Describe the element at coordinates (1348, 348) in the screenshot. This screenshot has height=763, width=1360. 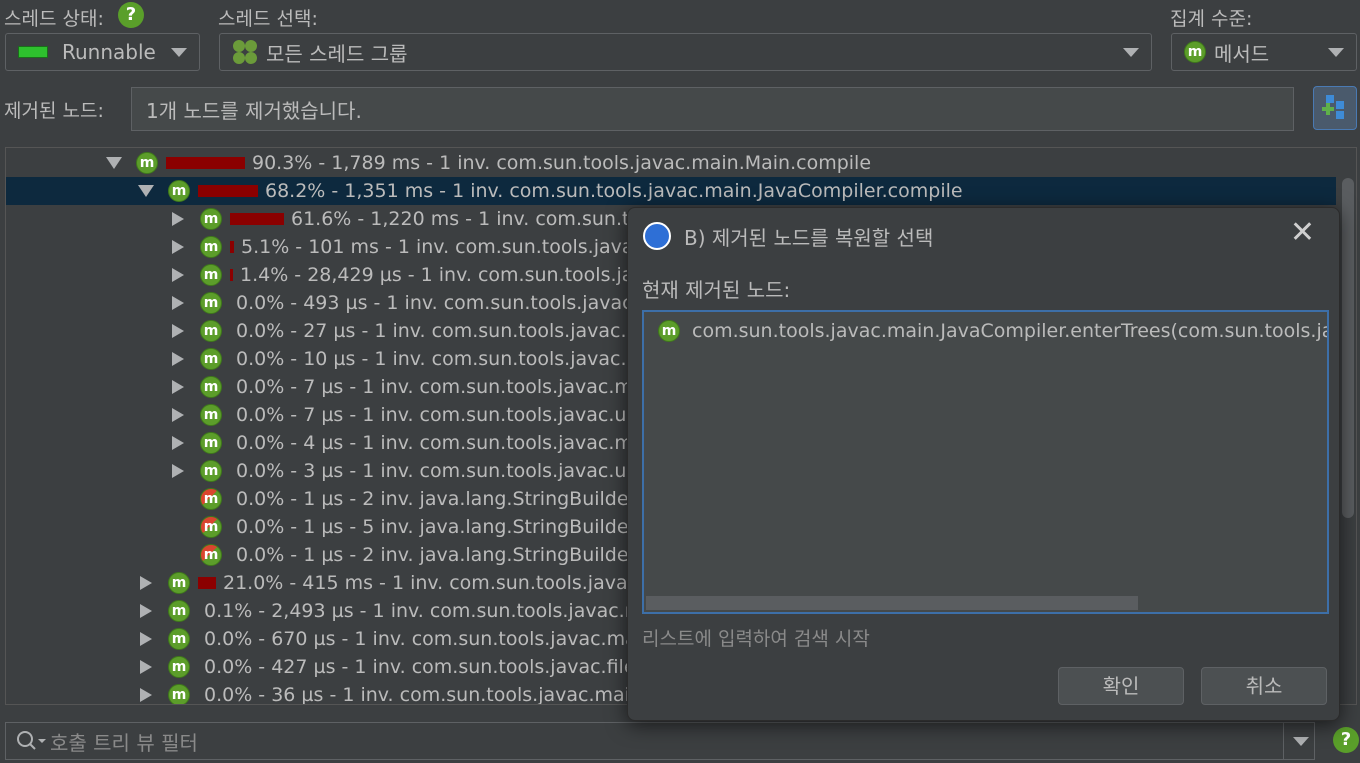
I see `tree-scrollbar` at that location.